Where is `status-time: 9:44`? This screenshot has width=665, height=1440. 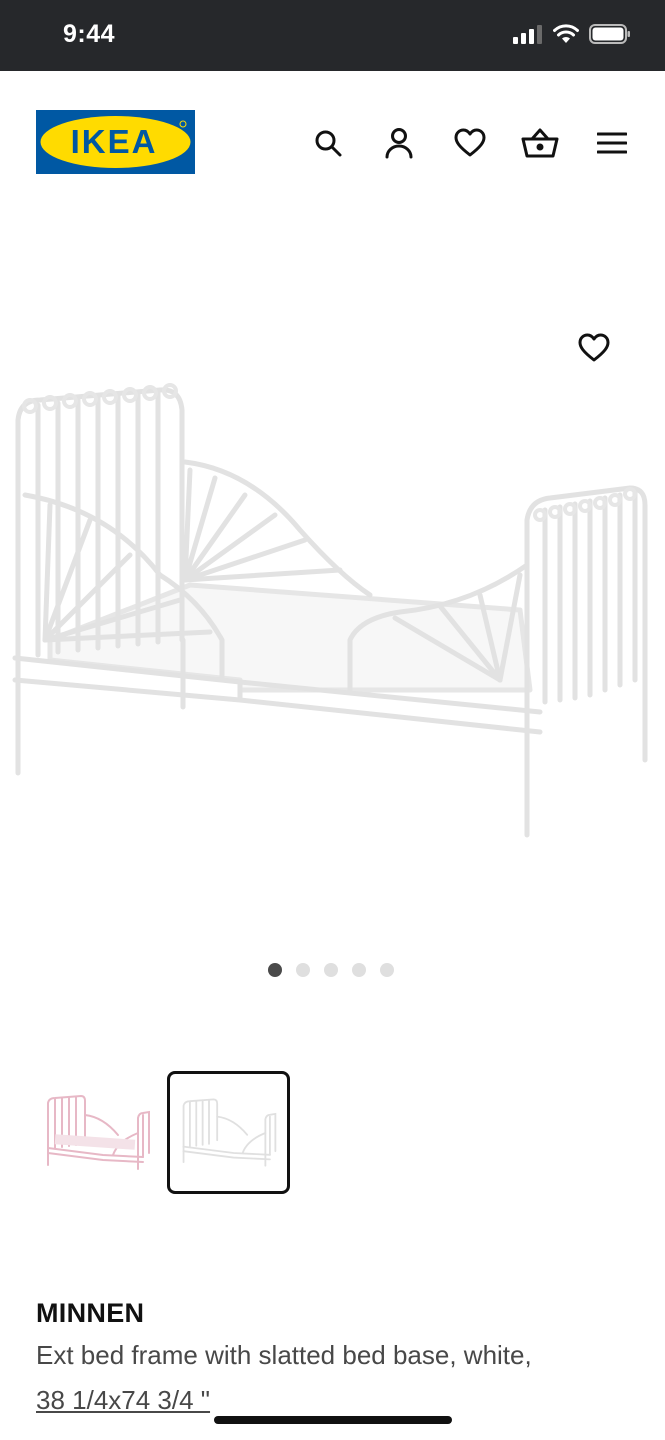
status-time: 9:44 is located at coordinates (89, 34).